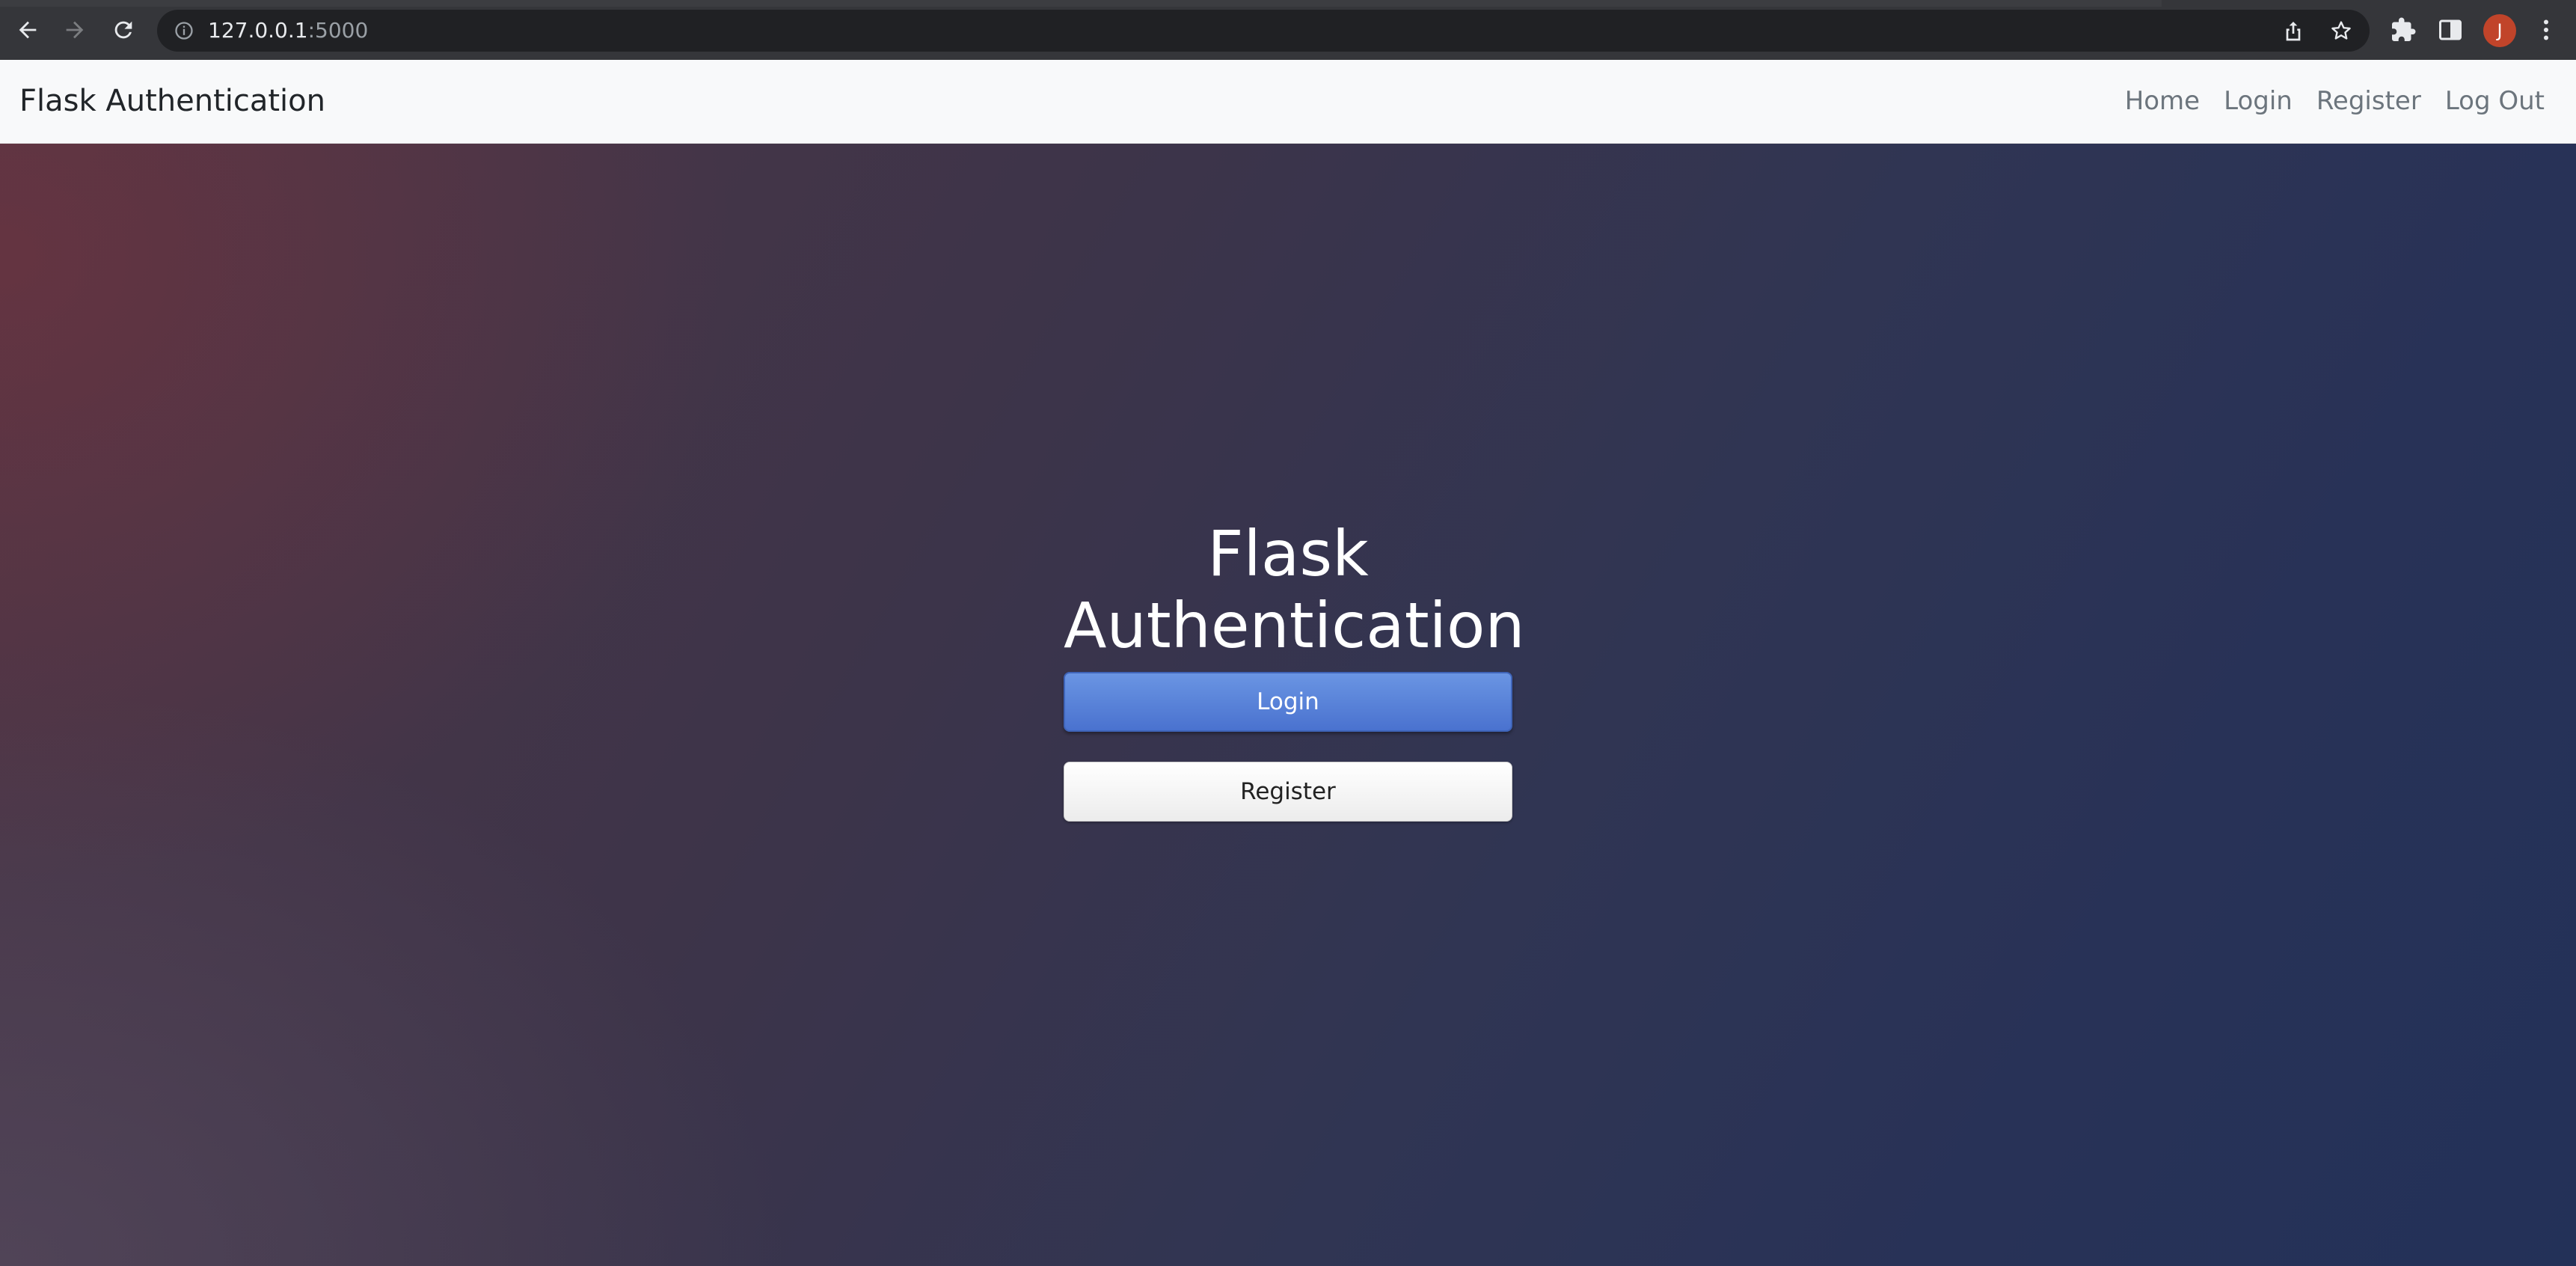 This screenshot has width=2576, height=1266. Describe the element at coordinates (1288, 792) in the screenshot. I see `register-button: Register` at that location.